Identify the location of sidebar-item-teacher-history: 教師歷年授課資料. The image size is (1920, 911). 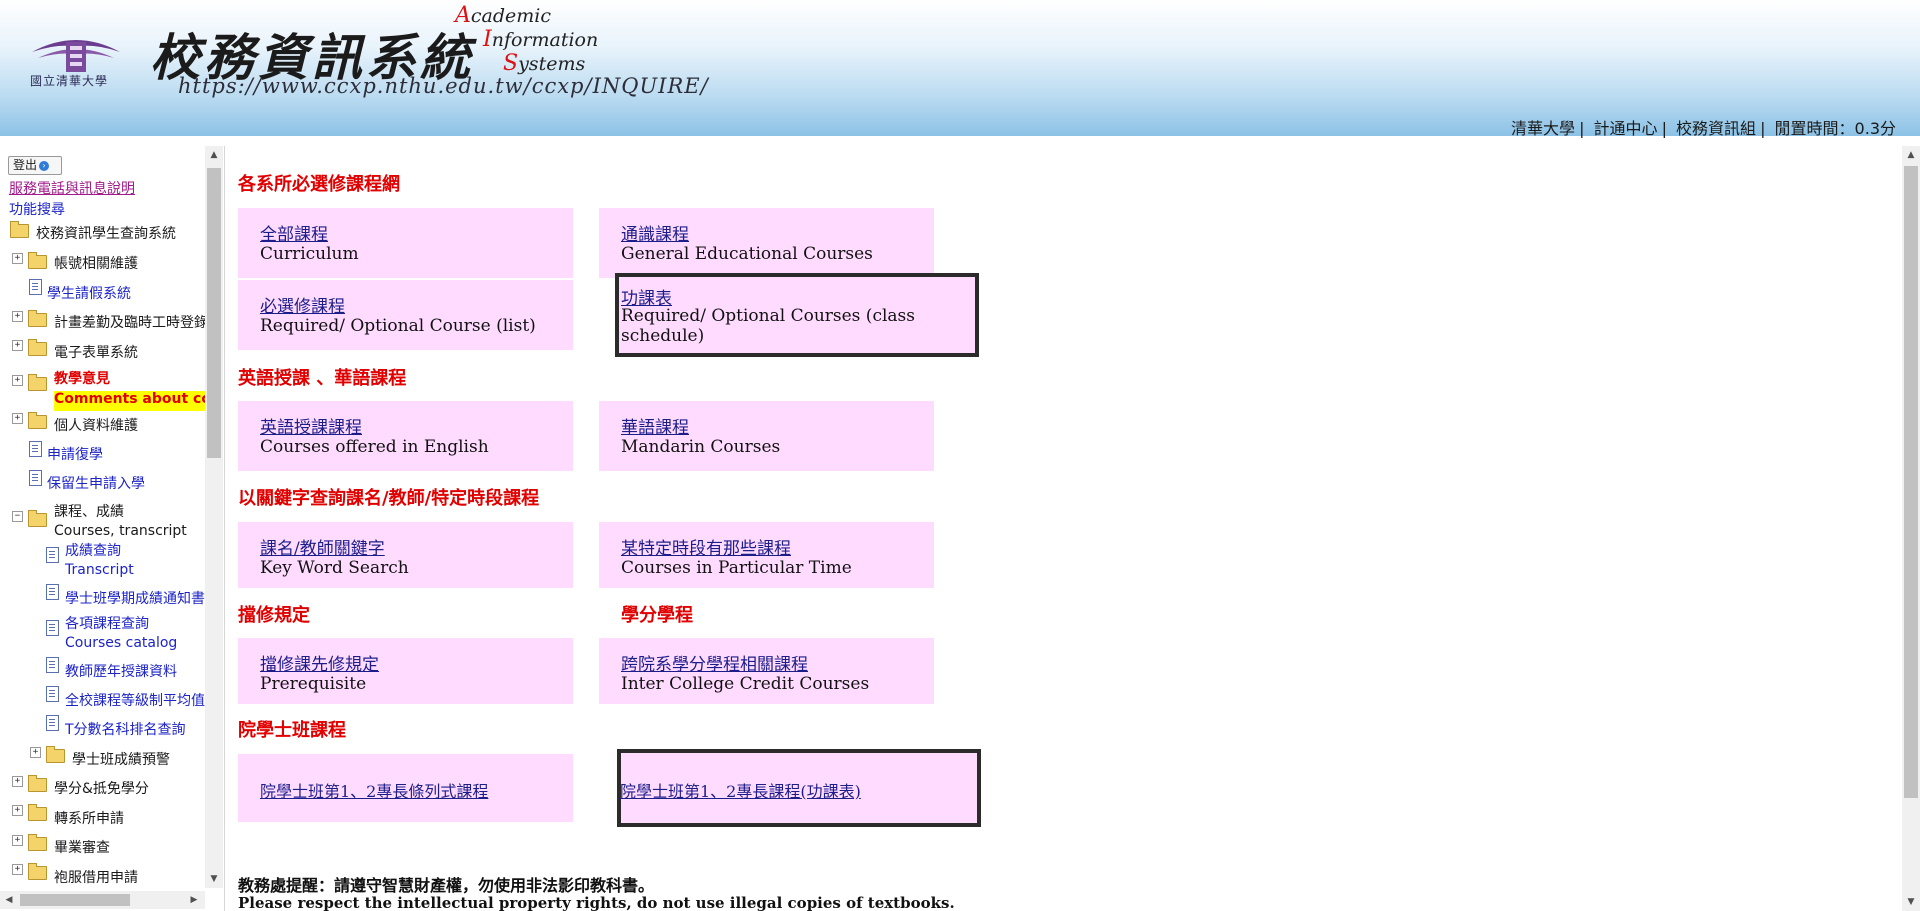
(121, 671).